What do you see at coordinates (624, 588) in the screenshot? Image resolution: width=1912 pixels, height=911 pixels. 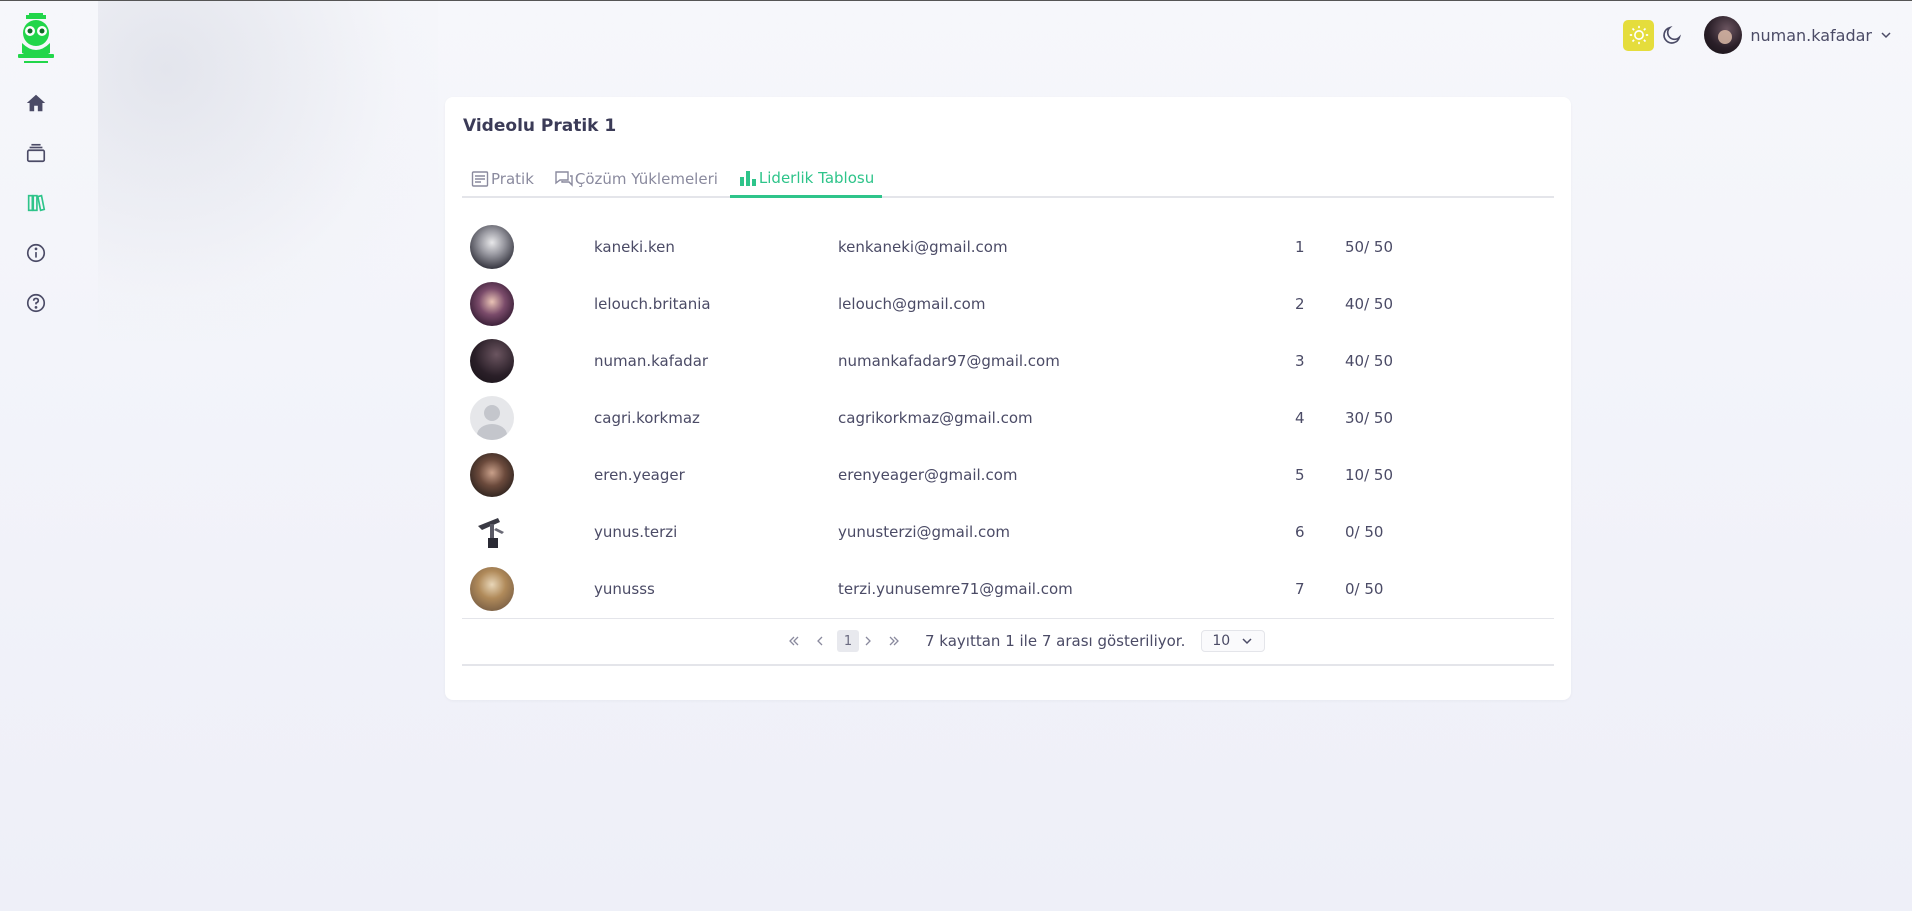 I see `username-cell: yunusss` at bounding box center [624, 588].